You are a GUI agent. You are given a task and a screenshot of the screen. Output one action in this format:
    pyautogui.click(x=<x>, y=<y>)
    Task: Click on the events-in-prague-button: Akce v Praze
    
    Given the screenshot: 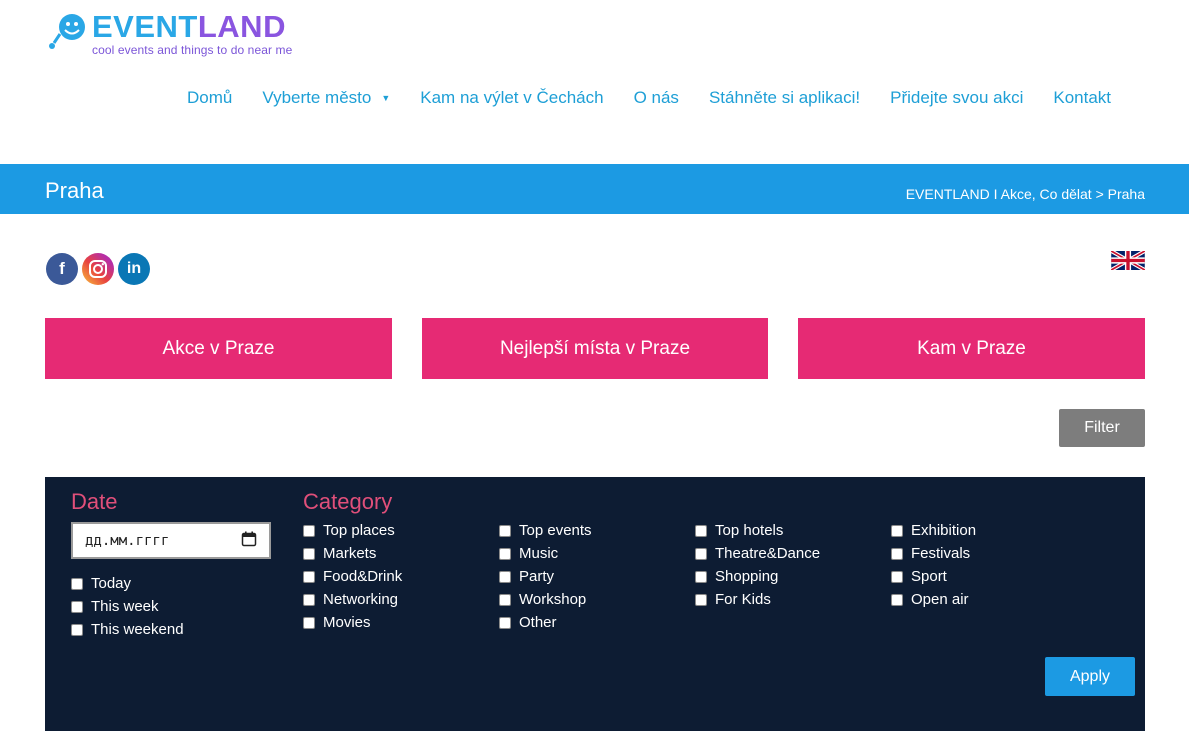 What is the action you would take?
    pyautogui.click(x=218, y=348)
    